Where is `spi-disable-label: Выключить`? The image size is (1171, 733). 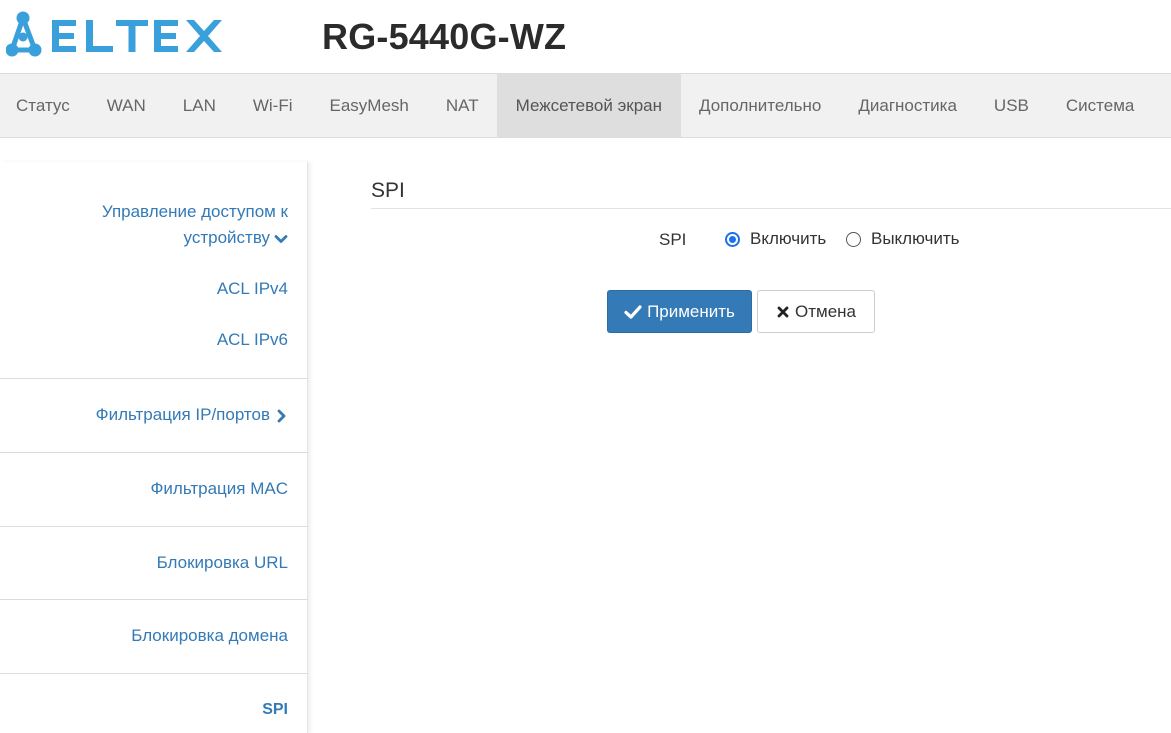 spi-disable-label: Выключить is located at coordinates (915, 238).